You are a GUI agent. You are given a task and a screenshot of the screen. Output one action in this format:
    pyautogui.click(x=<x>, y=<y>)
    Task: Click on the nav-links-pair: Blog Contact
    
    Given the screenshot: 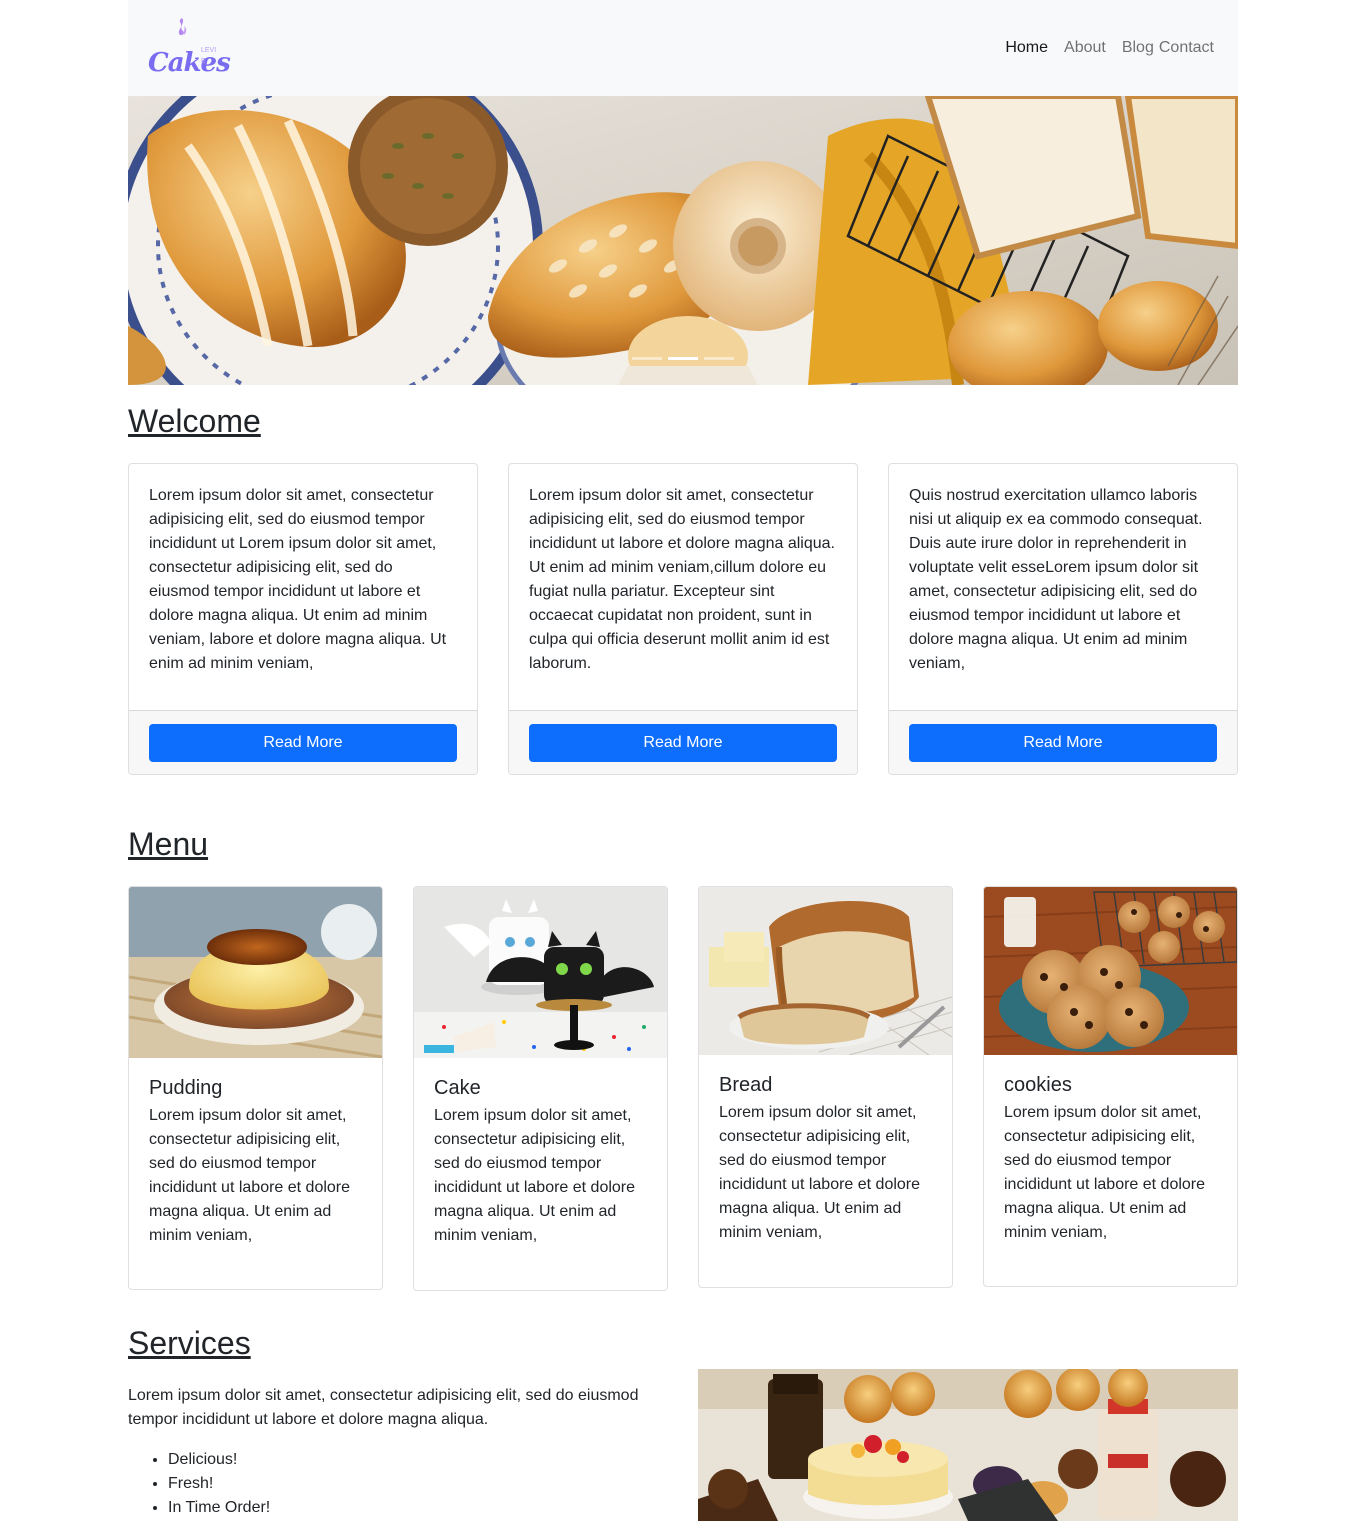 What is the action you would take?
    pyautogui.click(x=1168, y=48)
    